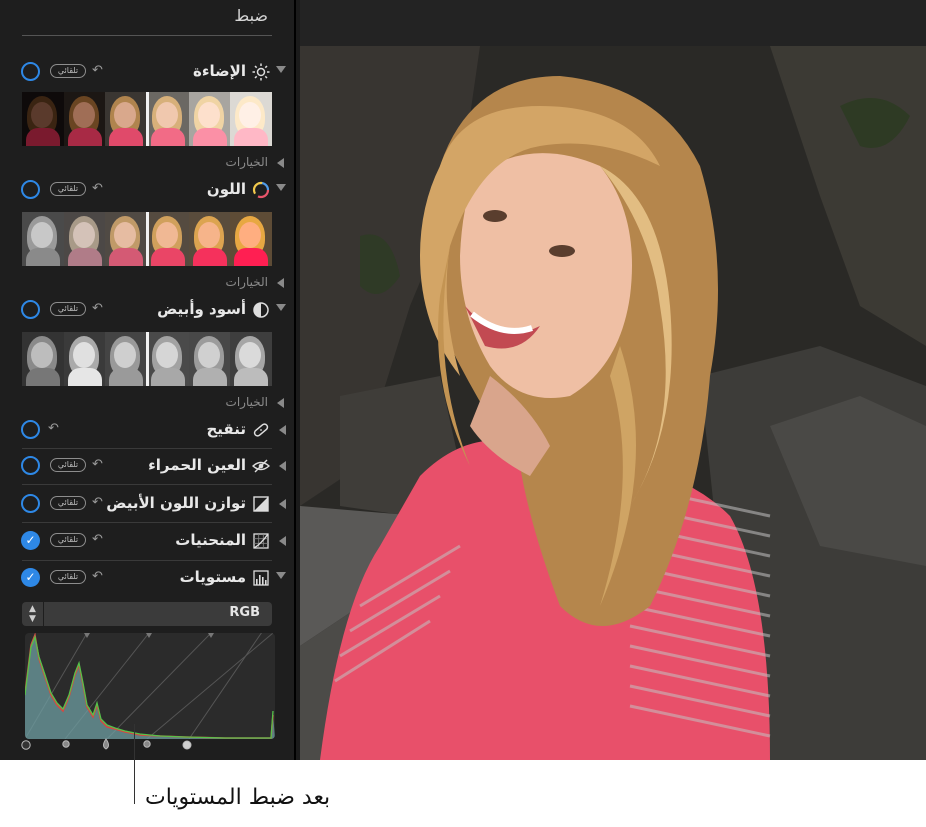 The height and width of the screenshot is (827, 926). I want to click on section-label: العين الحمراء, so click(197, 465).